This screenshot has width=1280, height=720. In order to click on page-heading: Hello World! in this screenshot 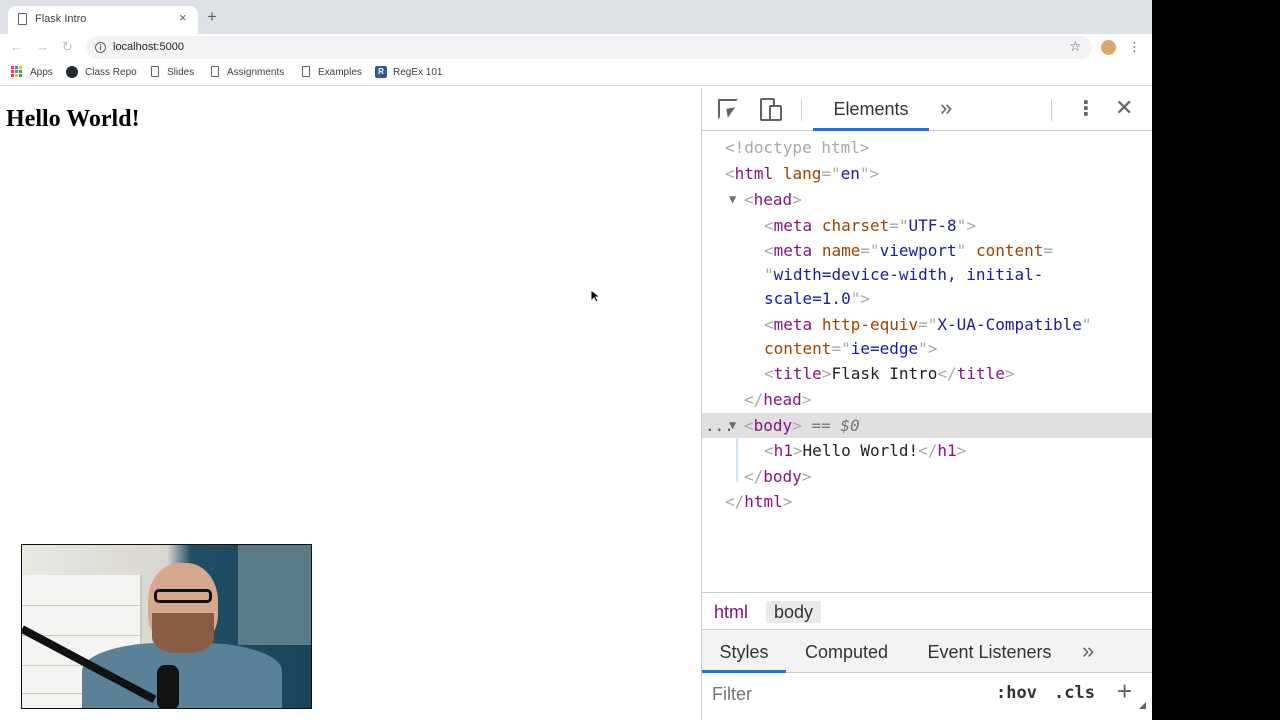, I will do `click(73, 119)`.